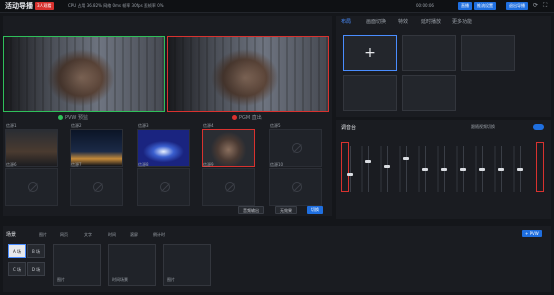  Describe the element at coordinates (350, 174) in the screenshot. I see `channel-1-knob` at that location.